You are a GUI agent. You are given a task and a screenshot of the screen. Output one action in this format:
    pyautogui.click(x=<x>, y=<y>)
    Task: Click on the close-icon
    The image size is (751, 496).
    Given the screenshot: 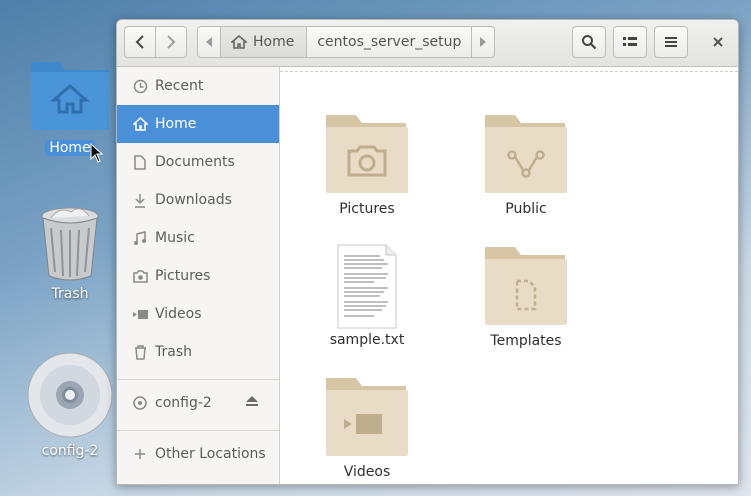 What is the action you would take?
    pyautogui.click(x=718, y=42)
    